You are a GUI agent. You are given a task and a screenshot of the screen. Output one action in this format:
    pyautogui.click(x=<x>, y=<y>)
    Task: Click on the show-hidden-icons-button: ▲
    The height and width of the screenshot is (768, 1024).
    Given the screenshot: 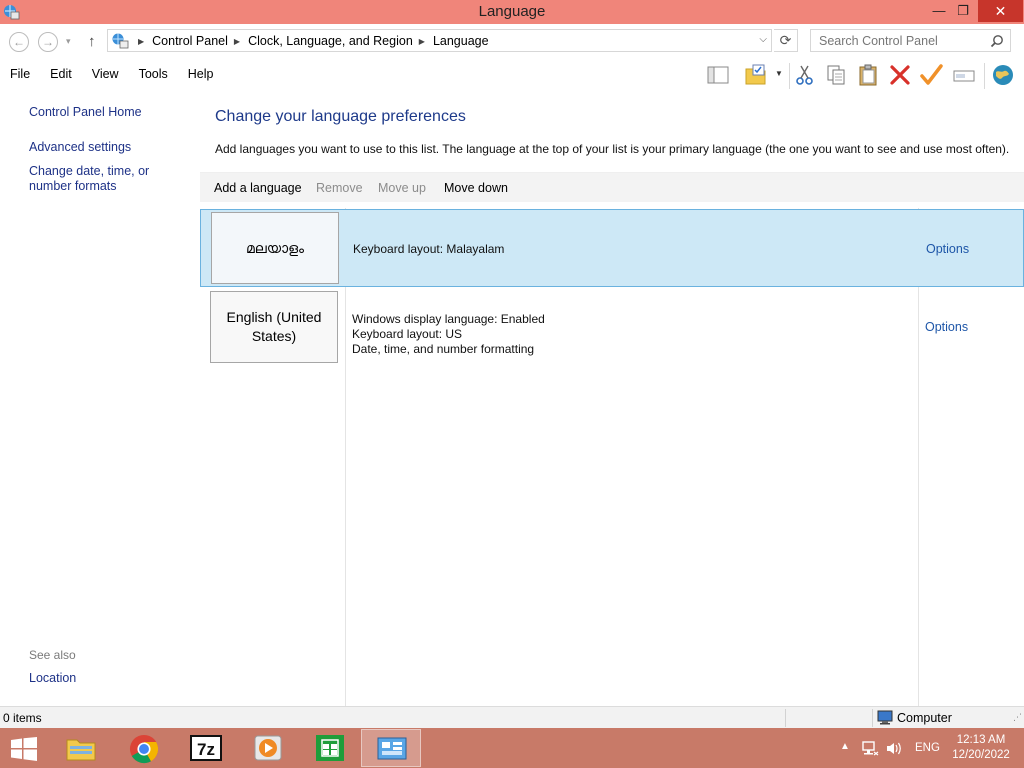 What is the action you would take?
    pyautogui.click(x=845, y=754)
    